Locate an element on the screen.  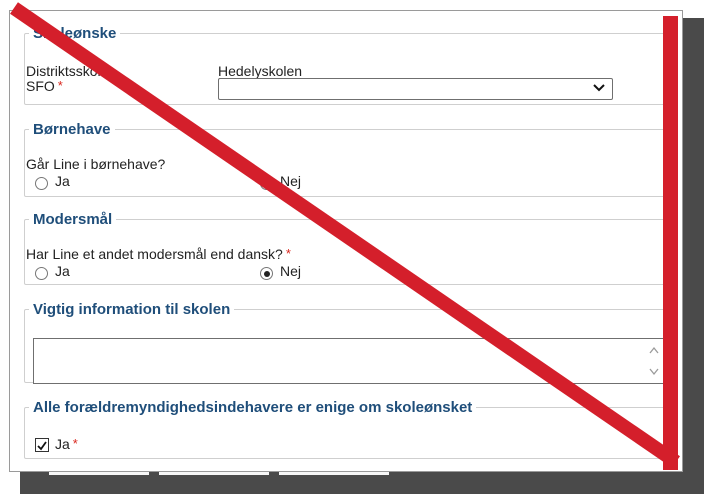
mother-tongue-option-ja: Ja is located at coordinates (62, 271).